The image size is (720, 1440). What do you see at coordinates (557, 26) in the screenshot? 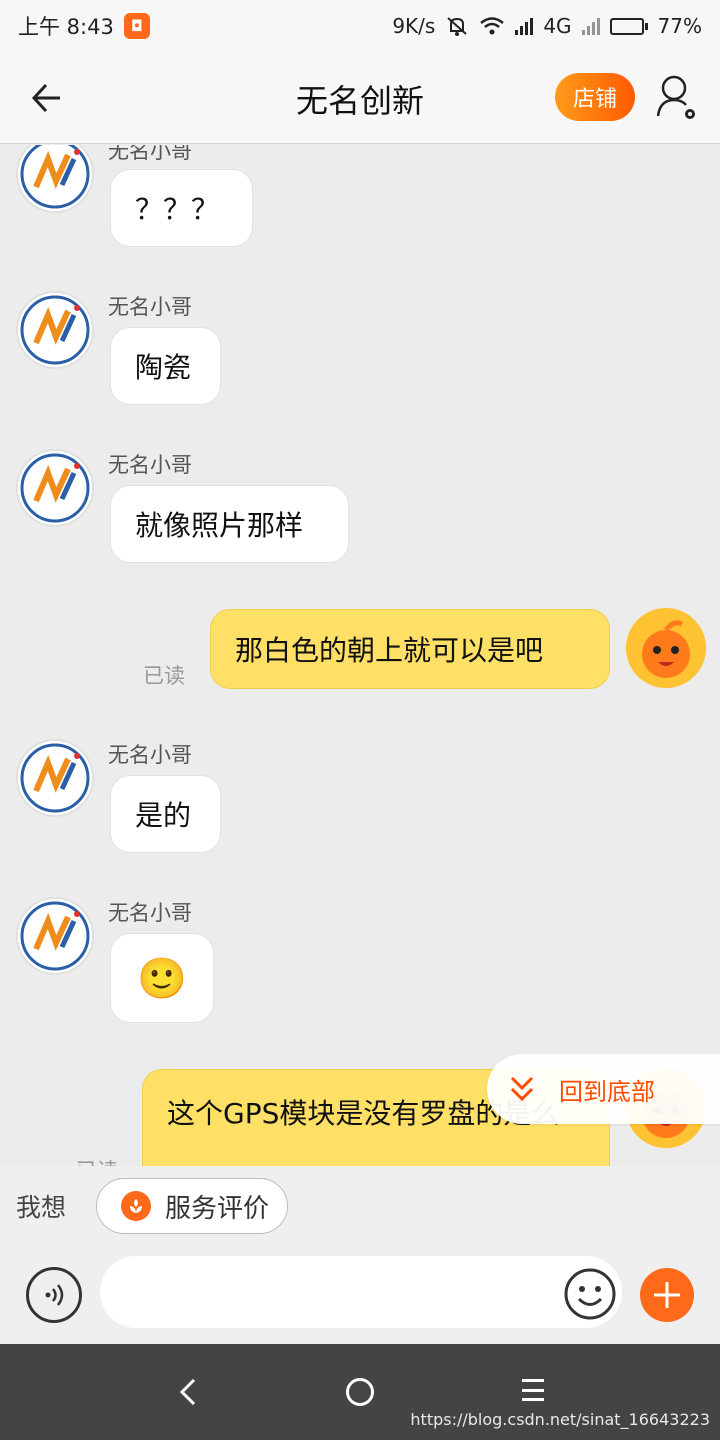
I see `network-type: 4G` at bounding box center [557, 26].